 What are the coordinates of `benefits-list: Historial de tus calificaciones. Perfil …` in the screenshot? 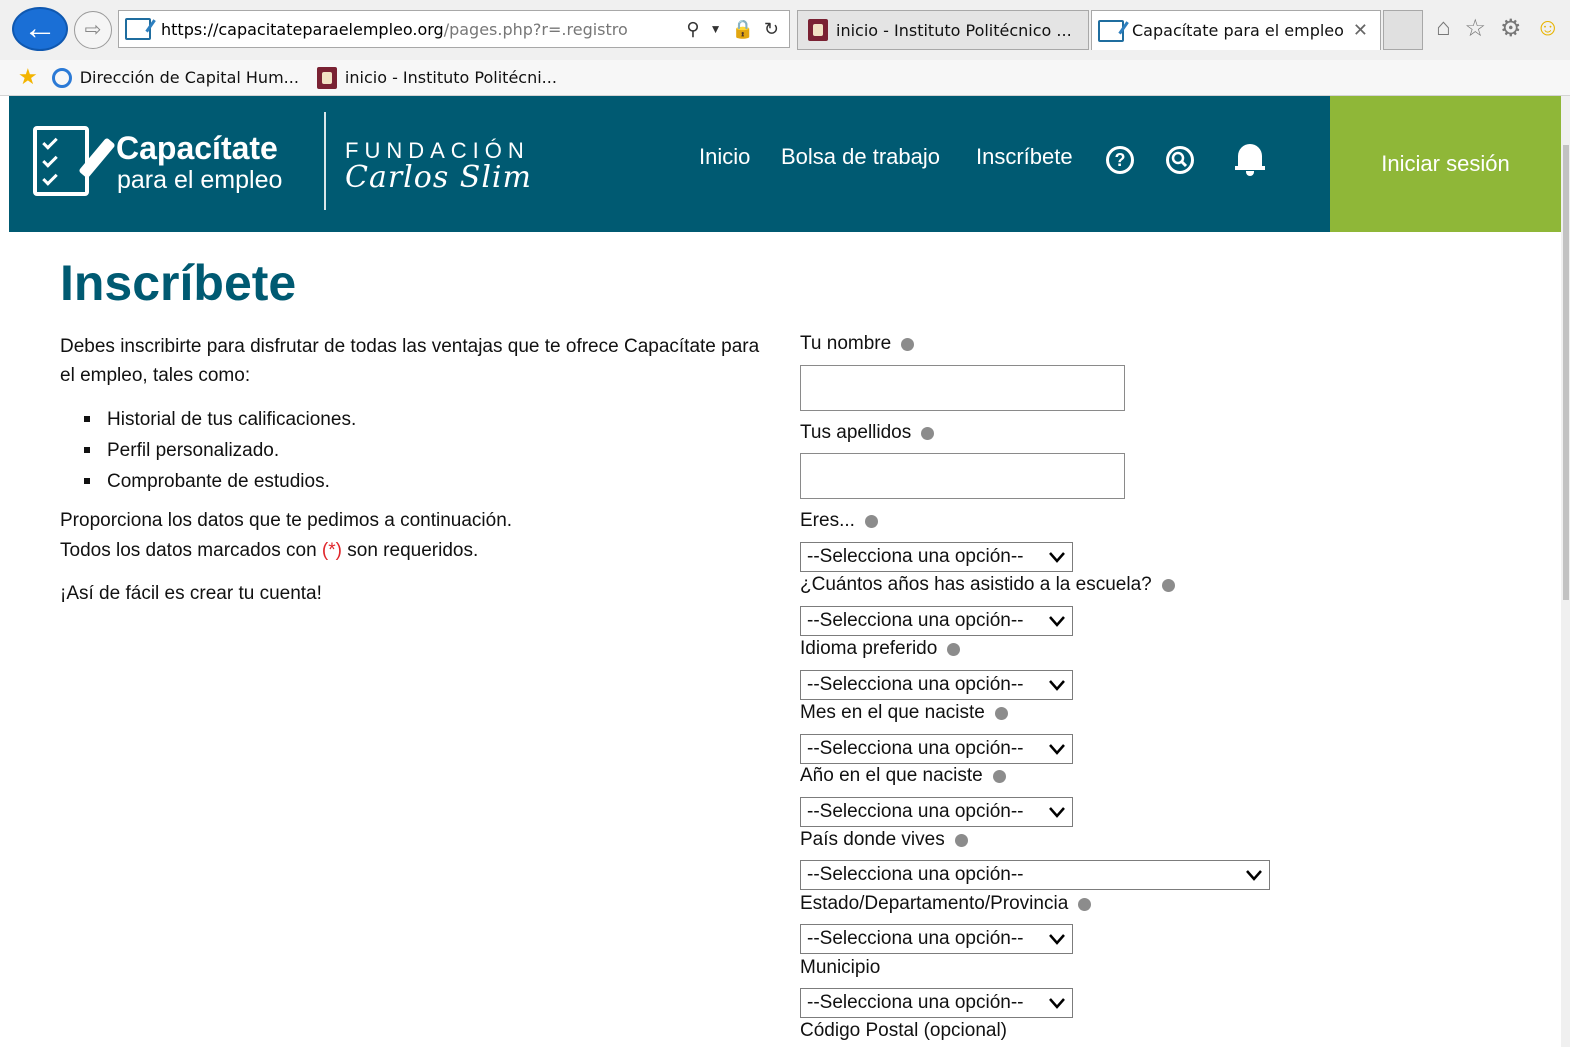 It's located at (208, 451).